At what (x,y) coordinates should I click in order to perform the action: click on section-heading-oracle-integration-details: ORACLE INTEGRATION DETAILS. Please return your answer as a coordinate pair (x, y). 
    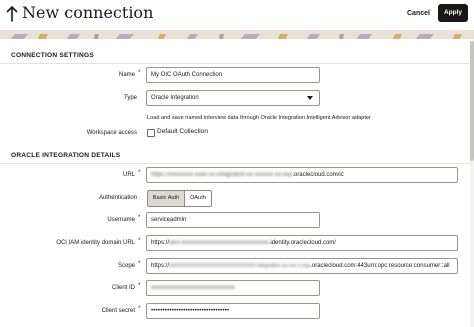
    Looking at the image, I should click on (66, 155).